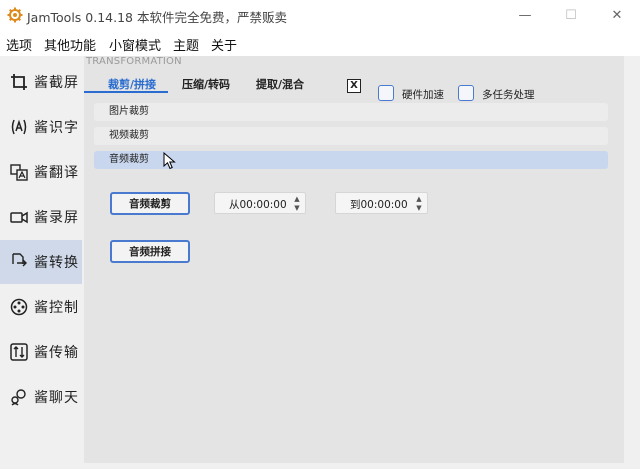  I want to click on text-recognize-icon, so click(19, 127).